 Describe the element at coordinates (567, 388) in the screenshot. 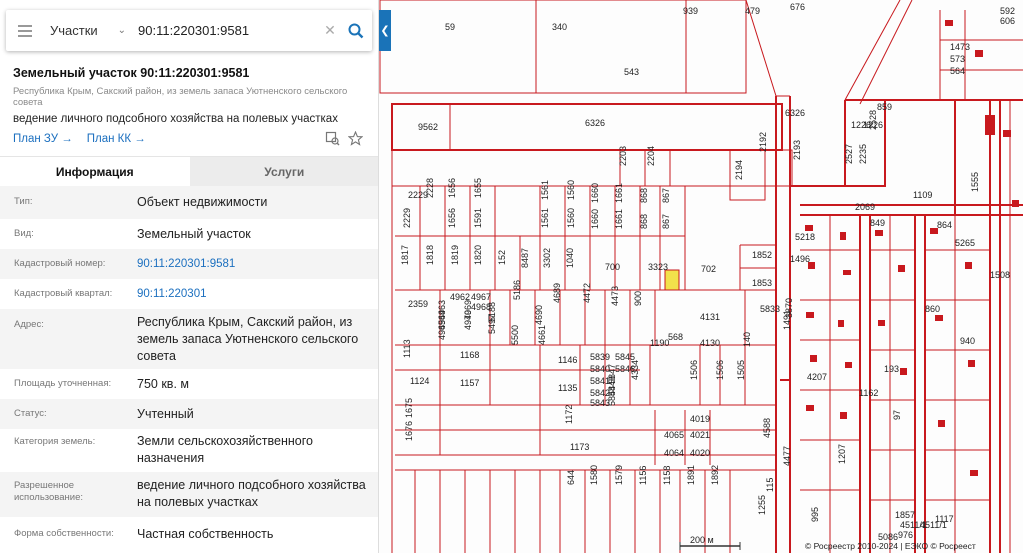

I see `parcel-label: 1135` at that location.